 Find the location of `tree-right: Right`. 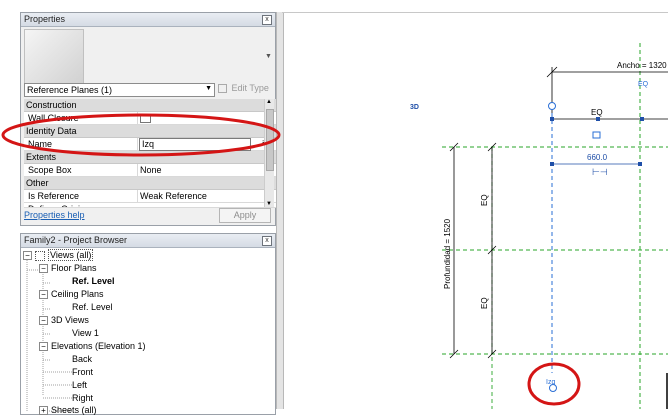

tree-right: Right is located at coordinates (82, 398).